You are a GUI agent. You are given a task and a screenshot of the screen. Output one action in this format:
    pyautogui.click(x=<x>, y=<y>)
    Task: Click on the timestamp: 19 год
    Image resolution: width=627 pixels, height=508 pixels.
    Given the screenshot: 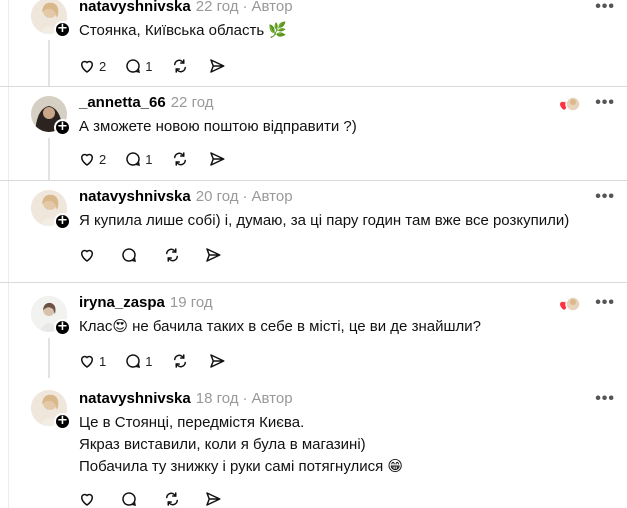 What is the action you would take?
    pyautogui.click(x=191, y=302)
    